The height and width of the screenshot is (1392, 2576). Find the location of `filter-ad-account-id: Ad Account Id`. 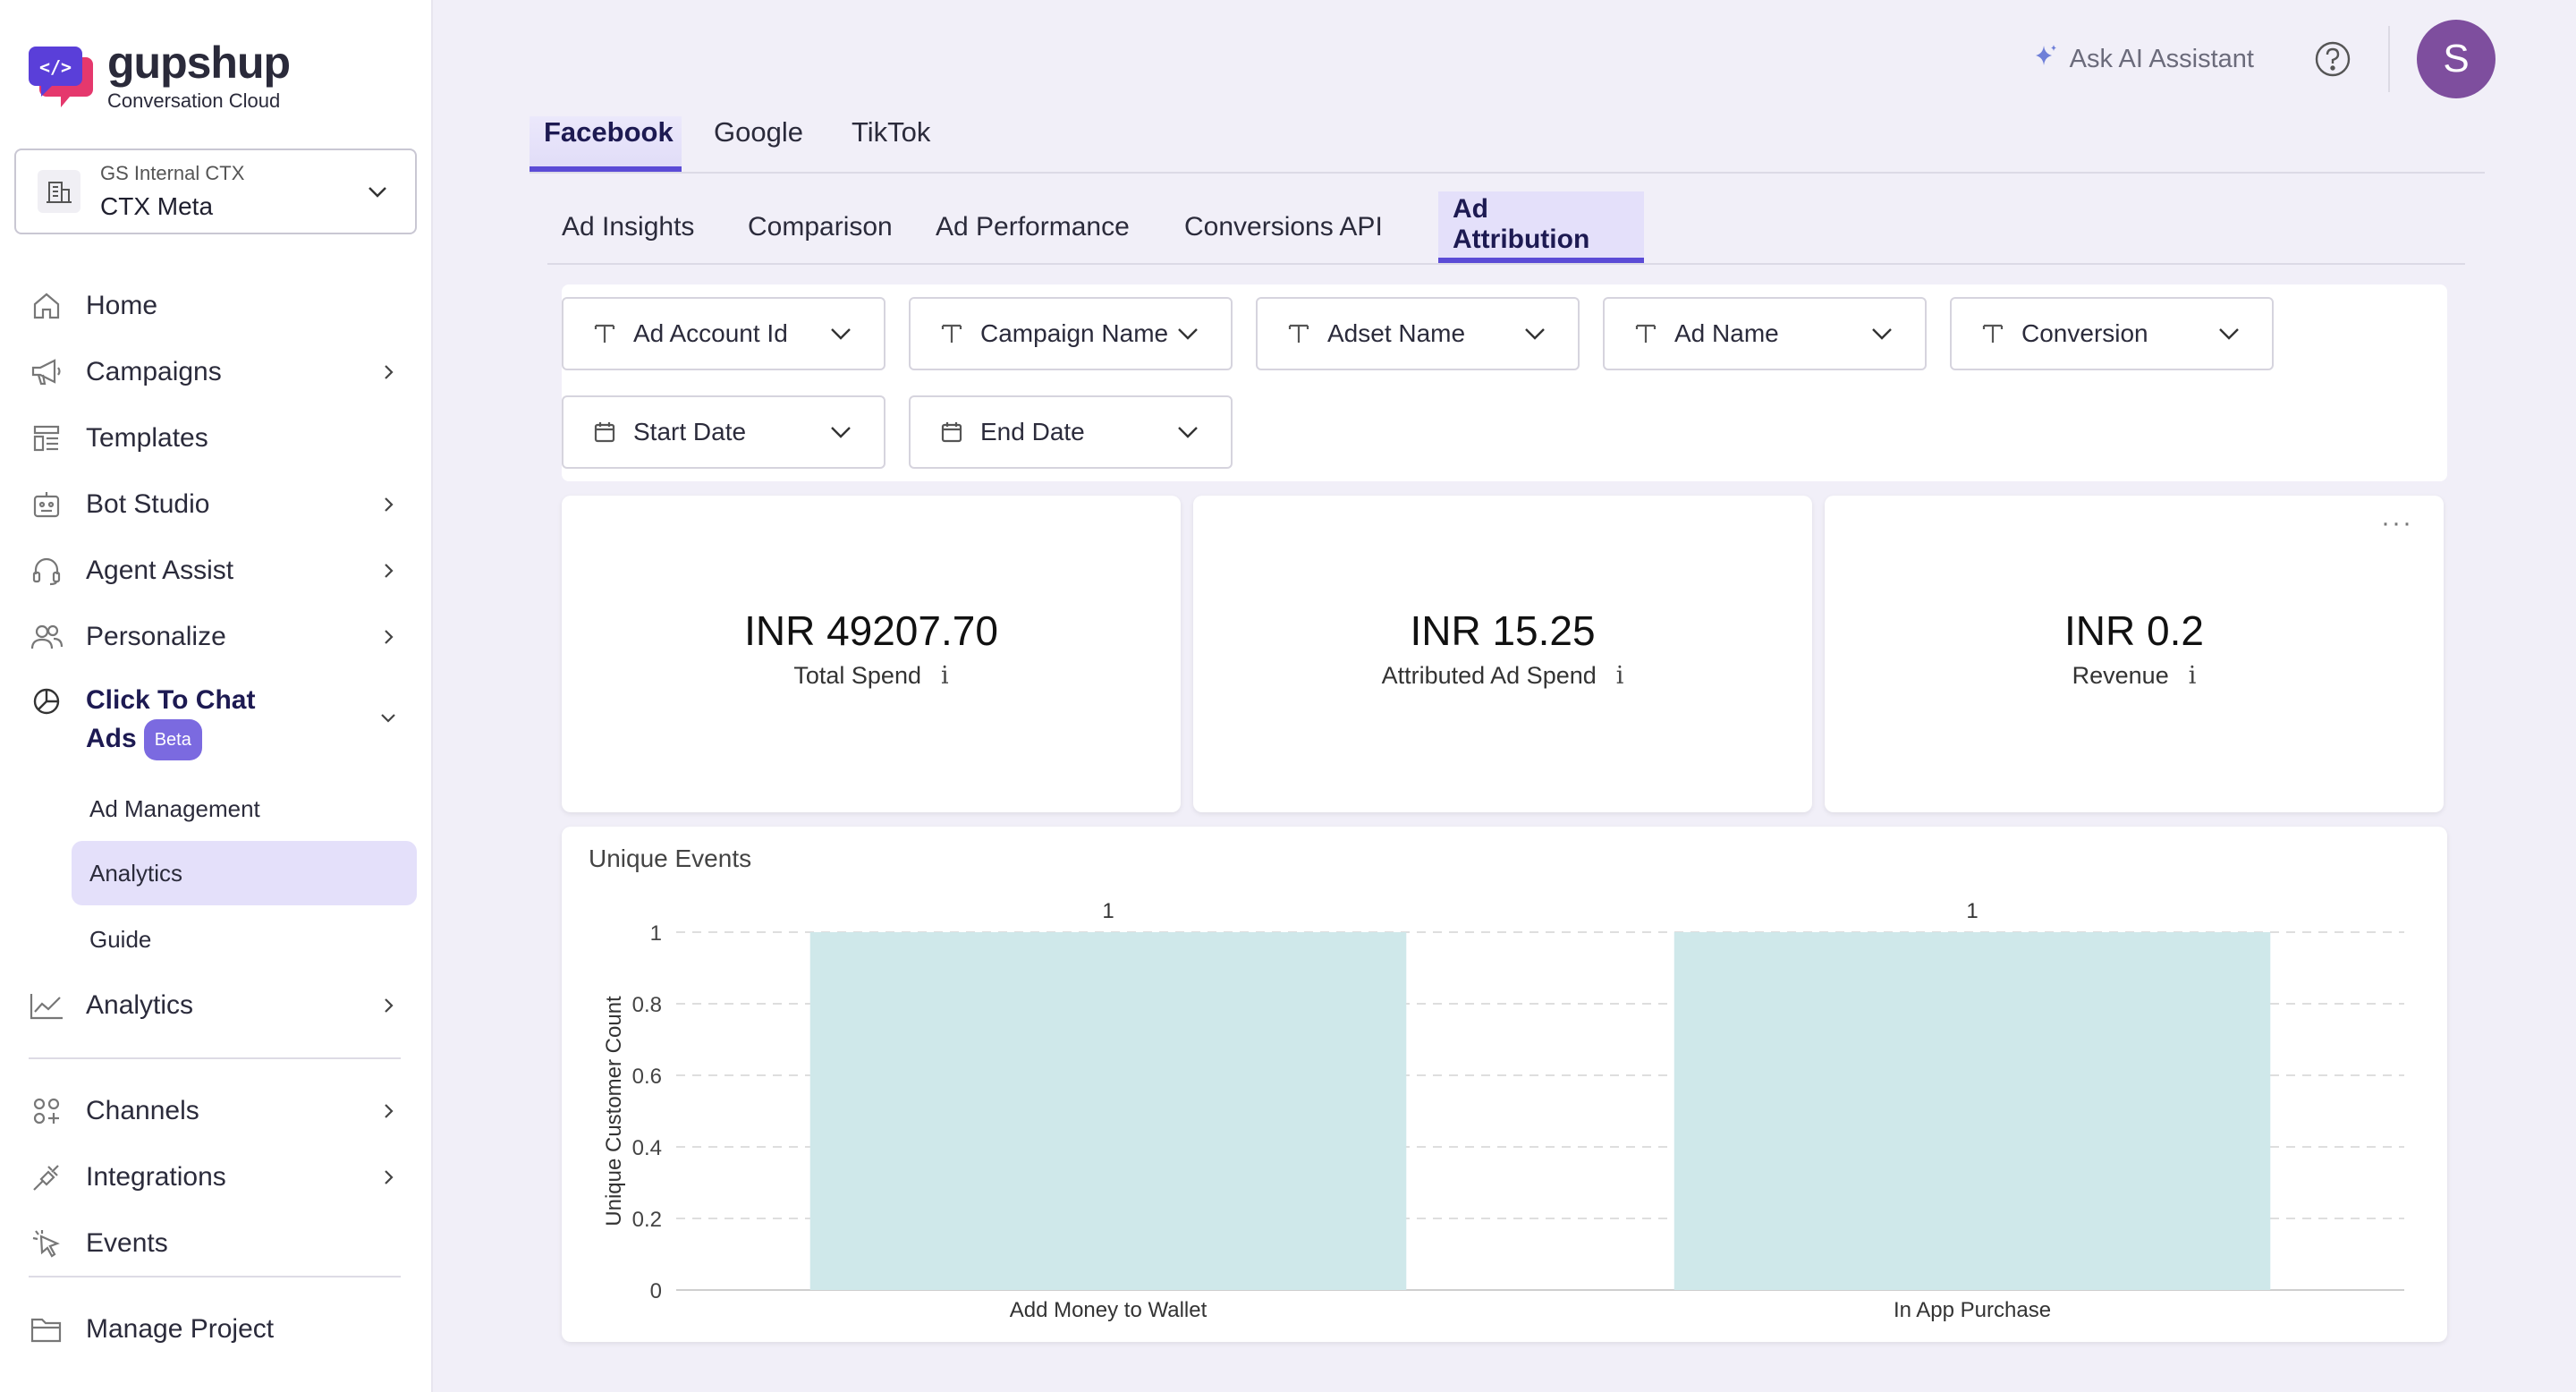

filter-ad-account-id: Ad Account Id is located at coordinates (724, 333).